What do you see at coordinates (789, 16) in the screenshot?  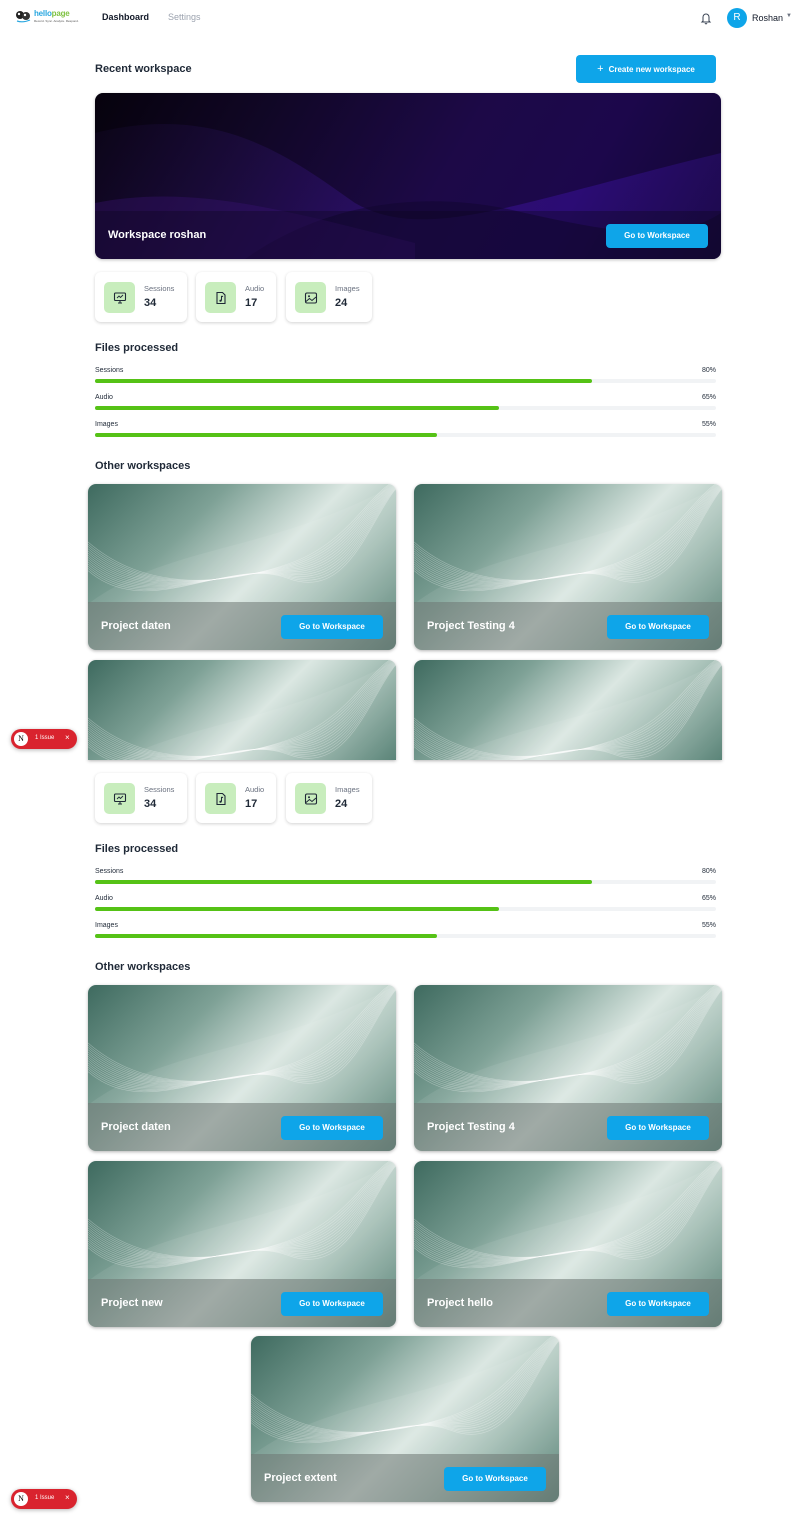 I see `chevron-down-icon: ▼` at bounding box center [789, 16].